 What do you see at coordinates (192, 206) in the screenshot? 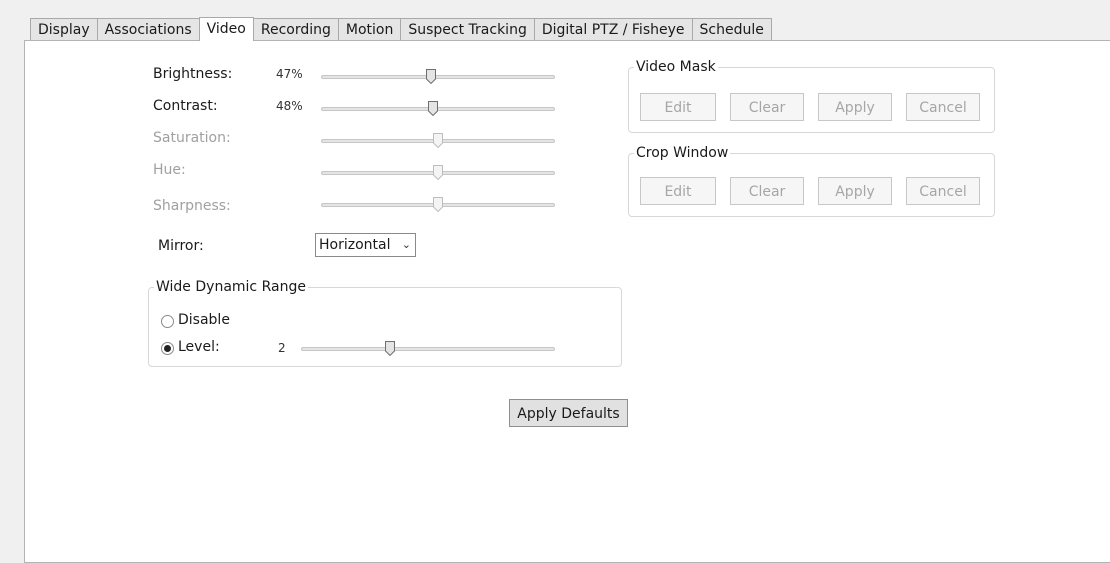
I see `sharpness-label: Sharpness:` at bounding box center [192, 206].